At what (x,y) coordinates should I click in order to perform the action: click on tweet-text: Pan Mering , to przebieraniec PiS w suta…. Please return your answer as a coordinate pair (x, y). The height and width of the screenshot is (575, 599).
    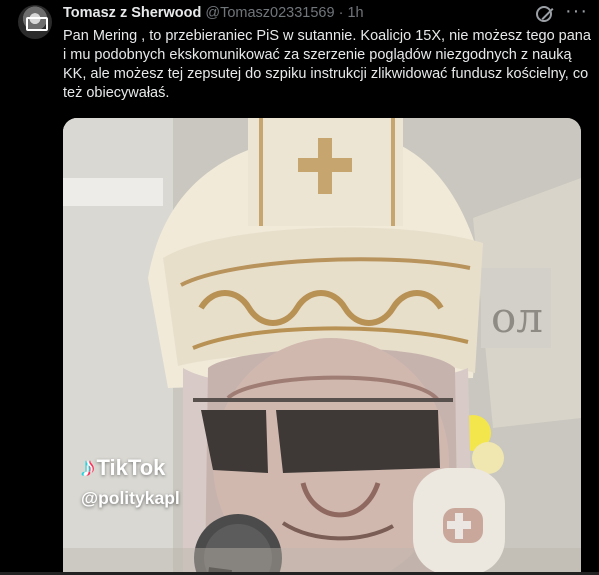
    Looking at the image, I should click on (327, 64).